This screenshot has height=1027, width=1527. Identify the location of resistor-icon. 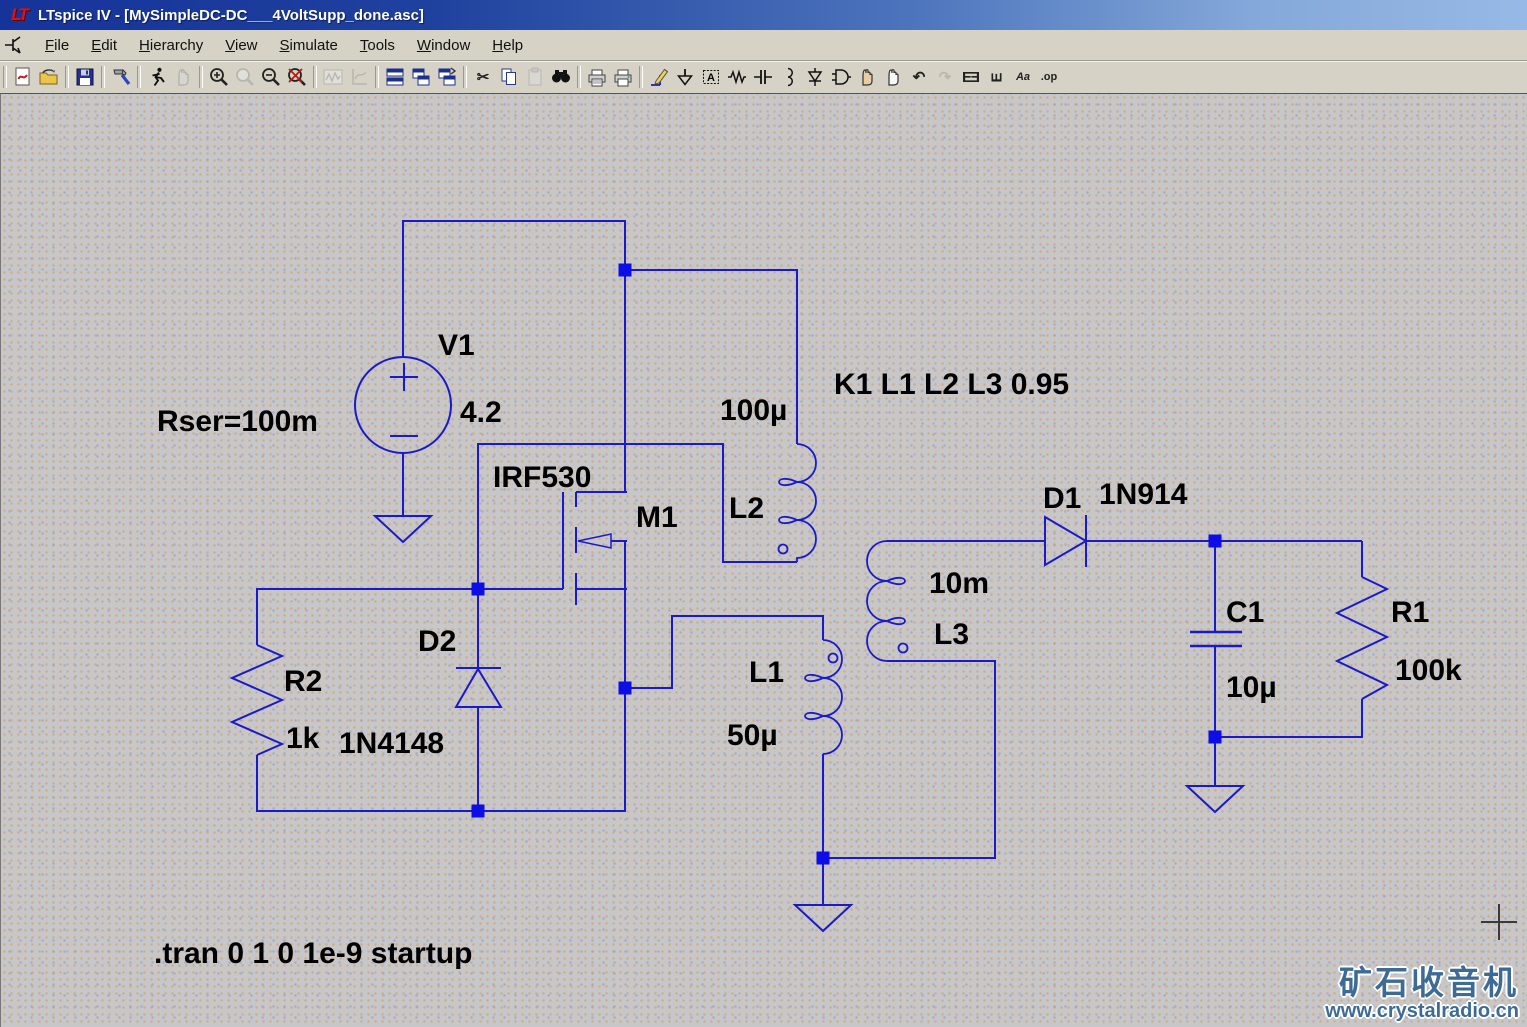
(737, 77).